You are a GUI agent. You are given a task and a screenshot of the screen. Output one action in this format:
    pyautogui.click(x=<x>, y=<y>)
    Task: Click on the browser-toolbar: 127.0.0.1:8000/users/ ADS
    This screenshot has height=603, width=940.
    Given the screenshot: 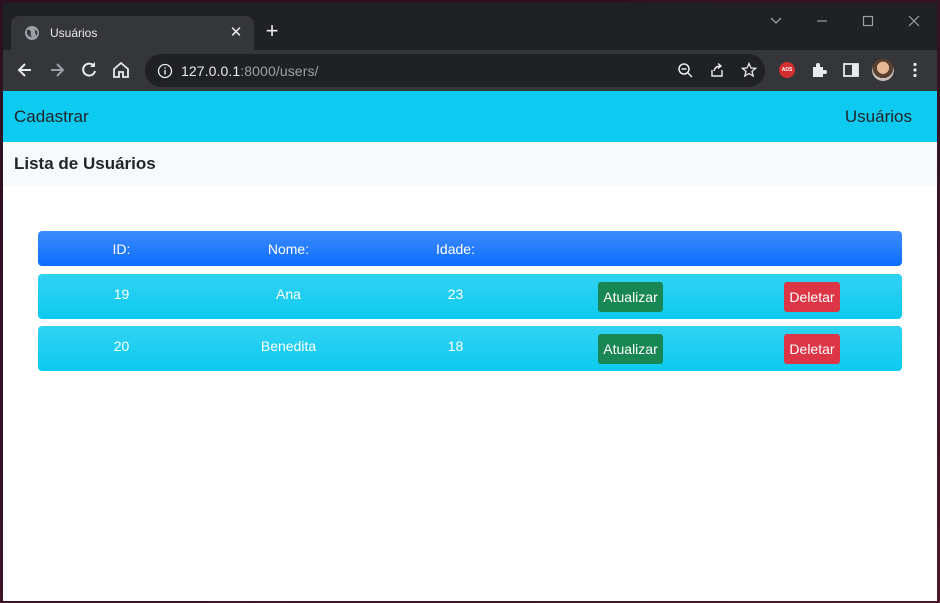 What is the action you would take?
    pyautogui.click(x=470, y=70)
    